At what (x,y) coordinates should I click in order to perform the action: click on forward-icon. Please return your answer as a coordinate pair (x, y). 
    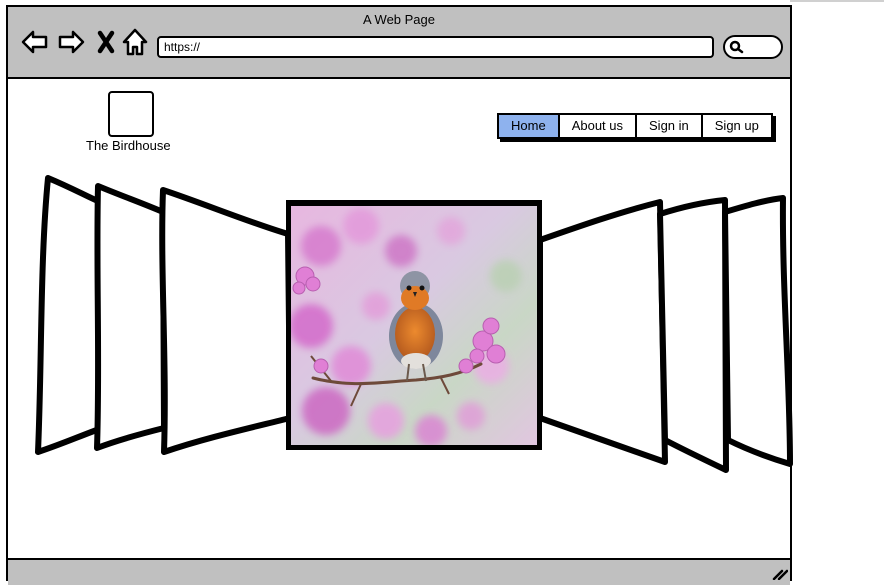
    Looking at the image, I should click on (71, 42).